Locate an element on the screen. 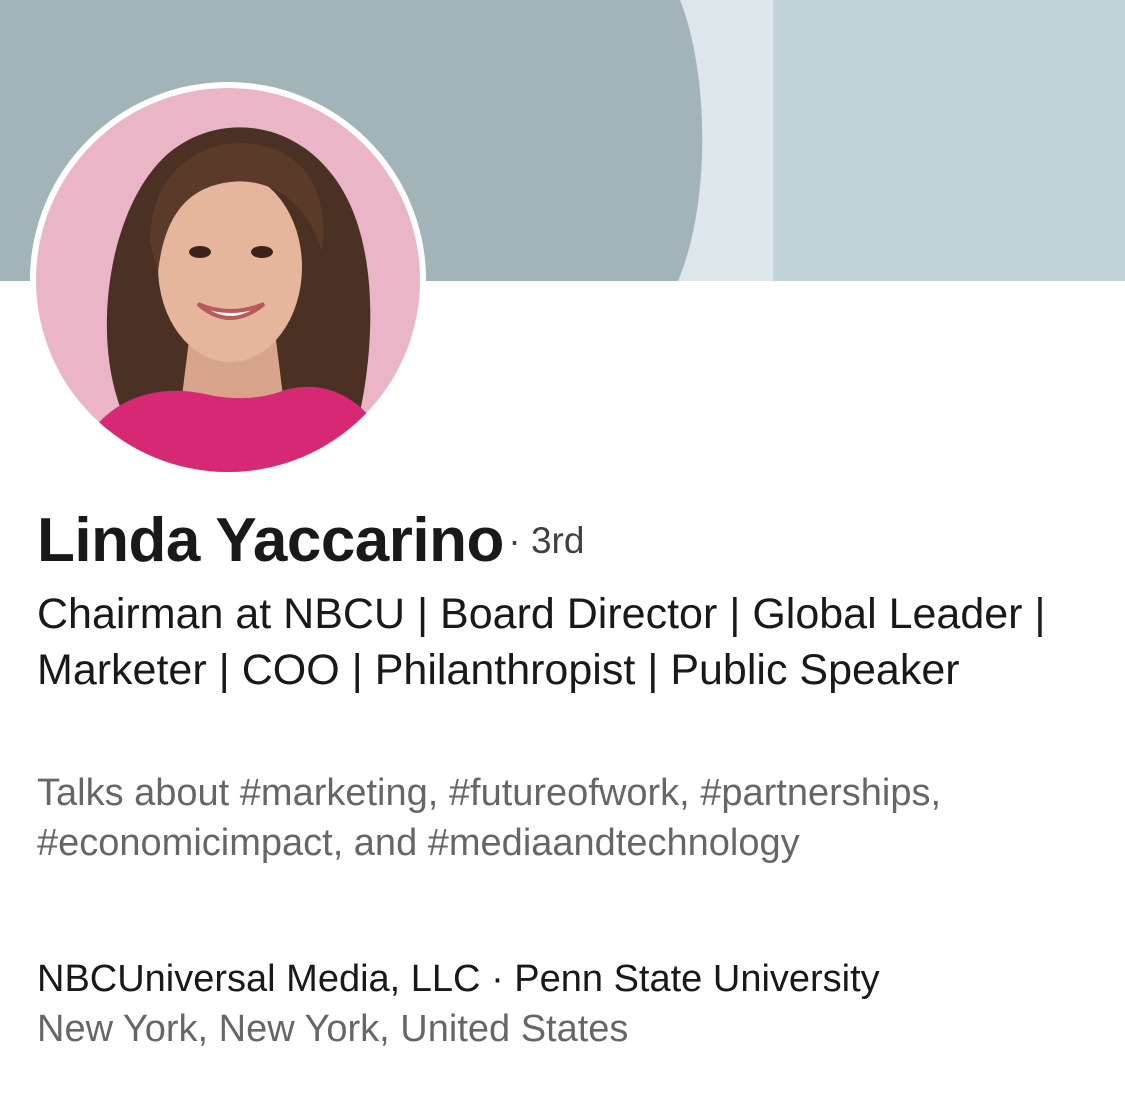  name-row: Linda Yaccarino · 3rd is located at coordinates (310, 540).